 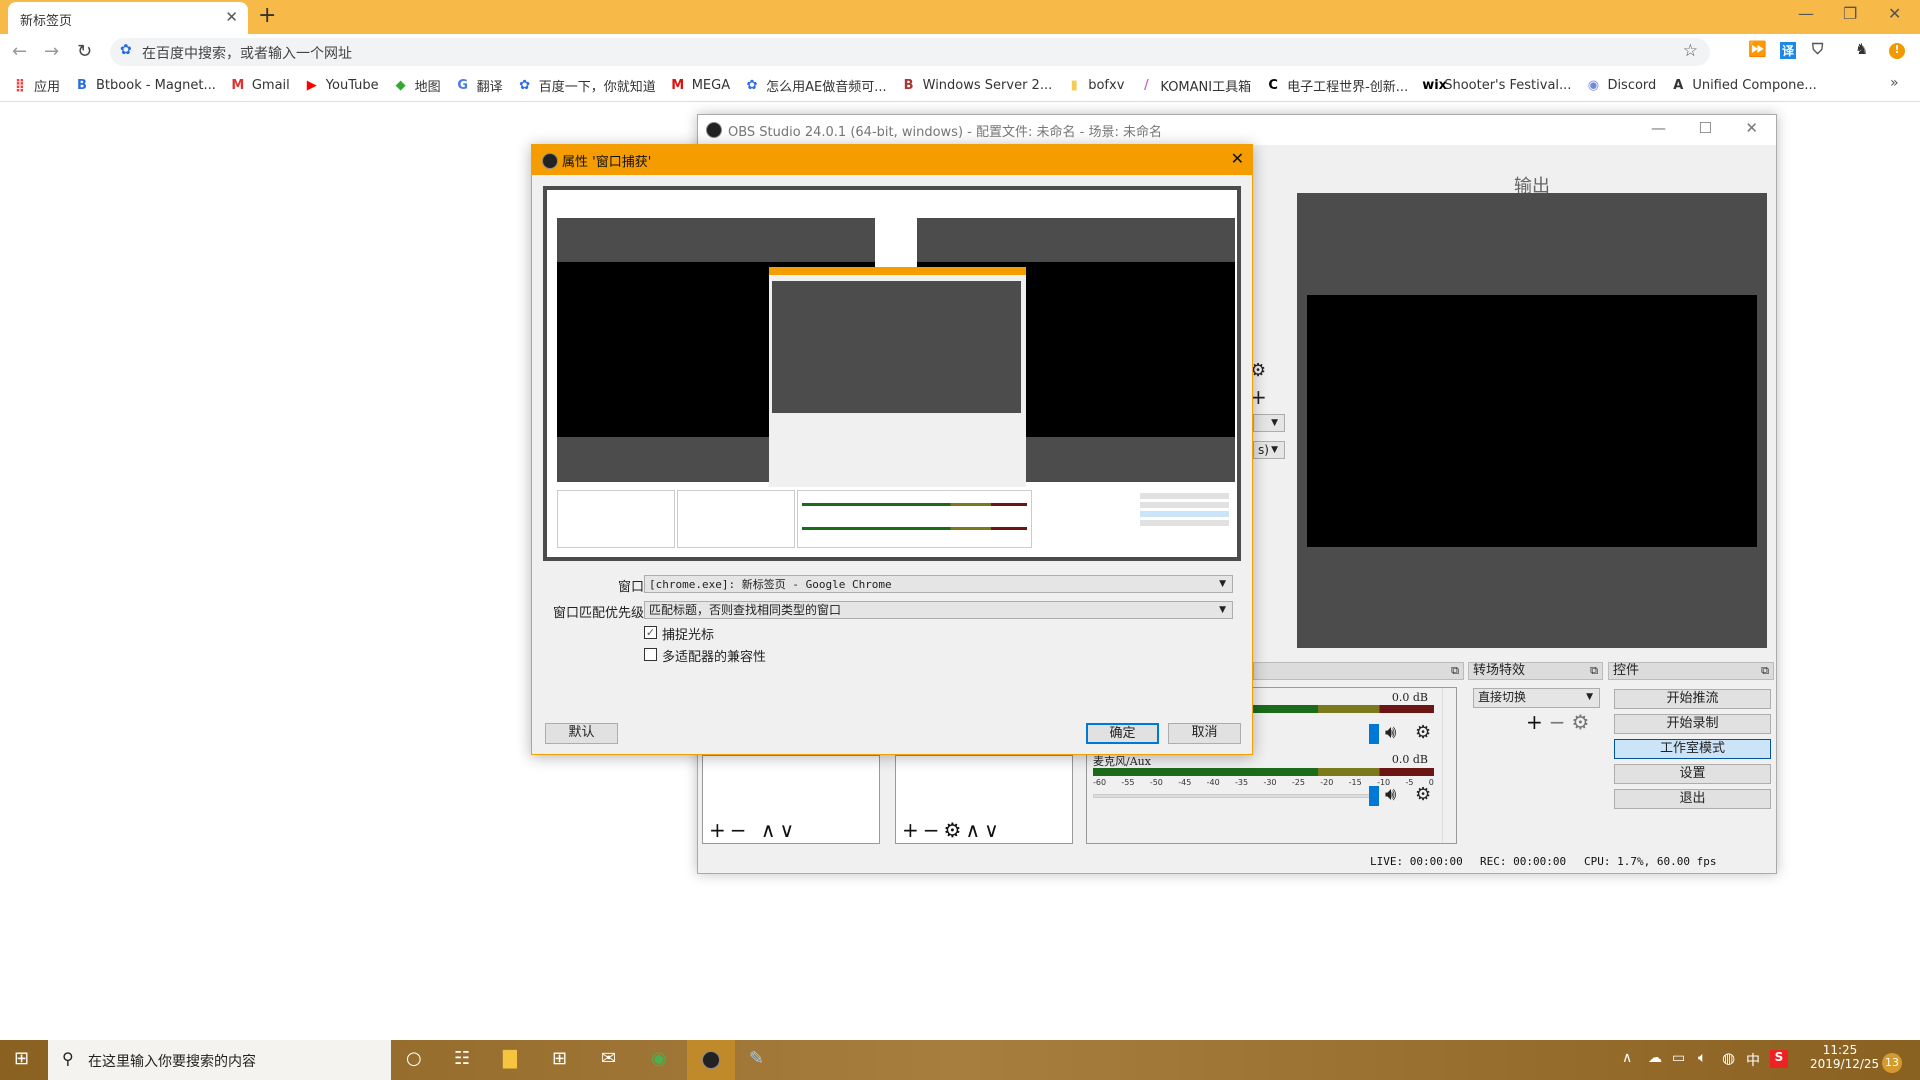 I want to click on multi-adapter-checkbox, so click(x=650, y=654).